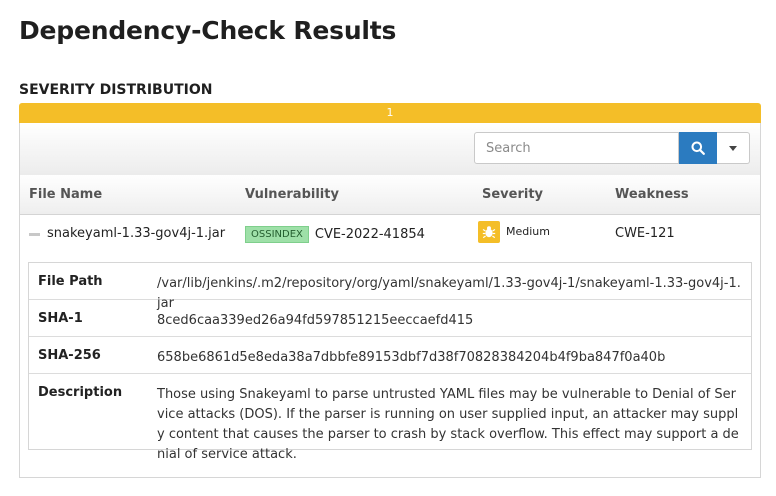 The width and height of the screenshot is (776, 496). I want to click on search-group, so click(612, 148).